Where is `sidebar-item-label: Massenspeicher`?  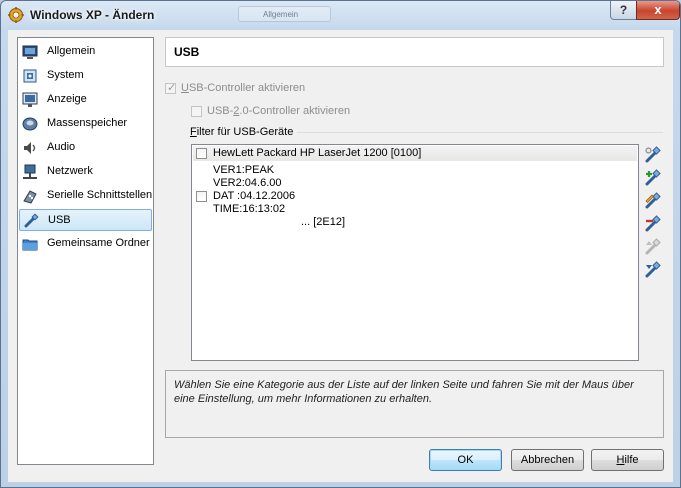
sidebar-item-label: Massenspeicher is located at coordinates (87, 123).